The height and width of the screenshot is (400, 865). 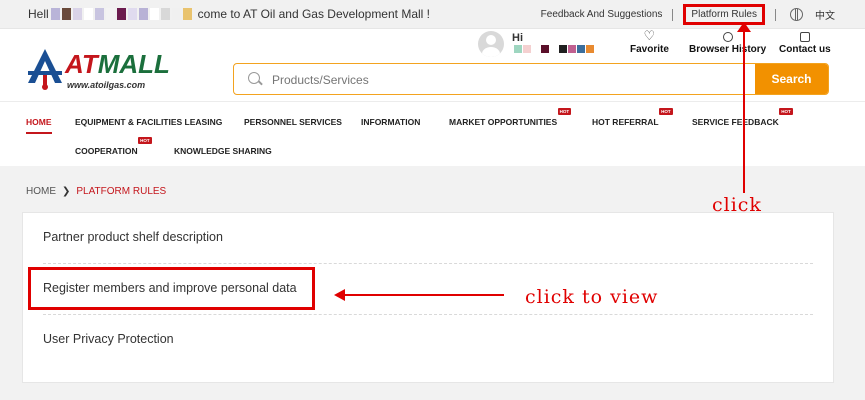 What do you see at coordinates (554, 49) in the screenshot?
I see `redacted-user-name` at bounding box center [554, 49].